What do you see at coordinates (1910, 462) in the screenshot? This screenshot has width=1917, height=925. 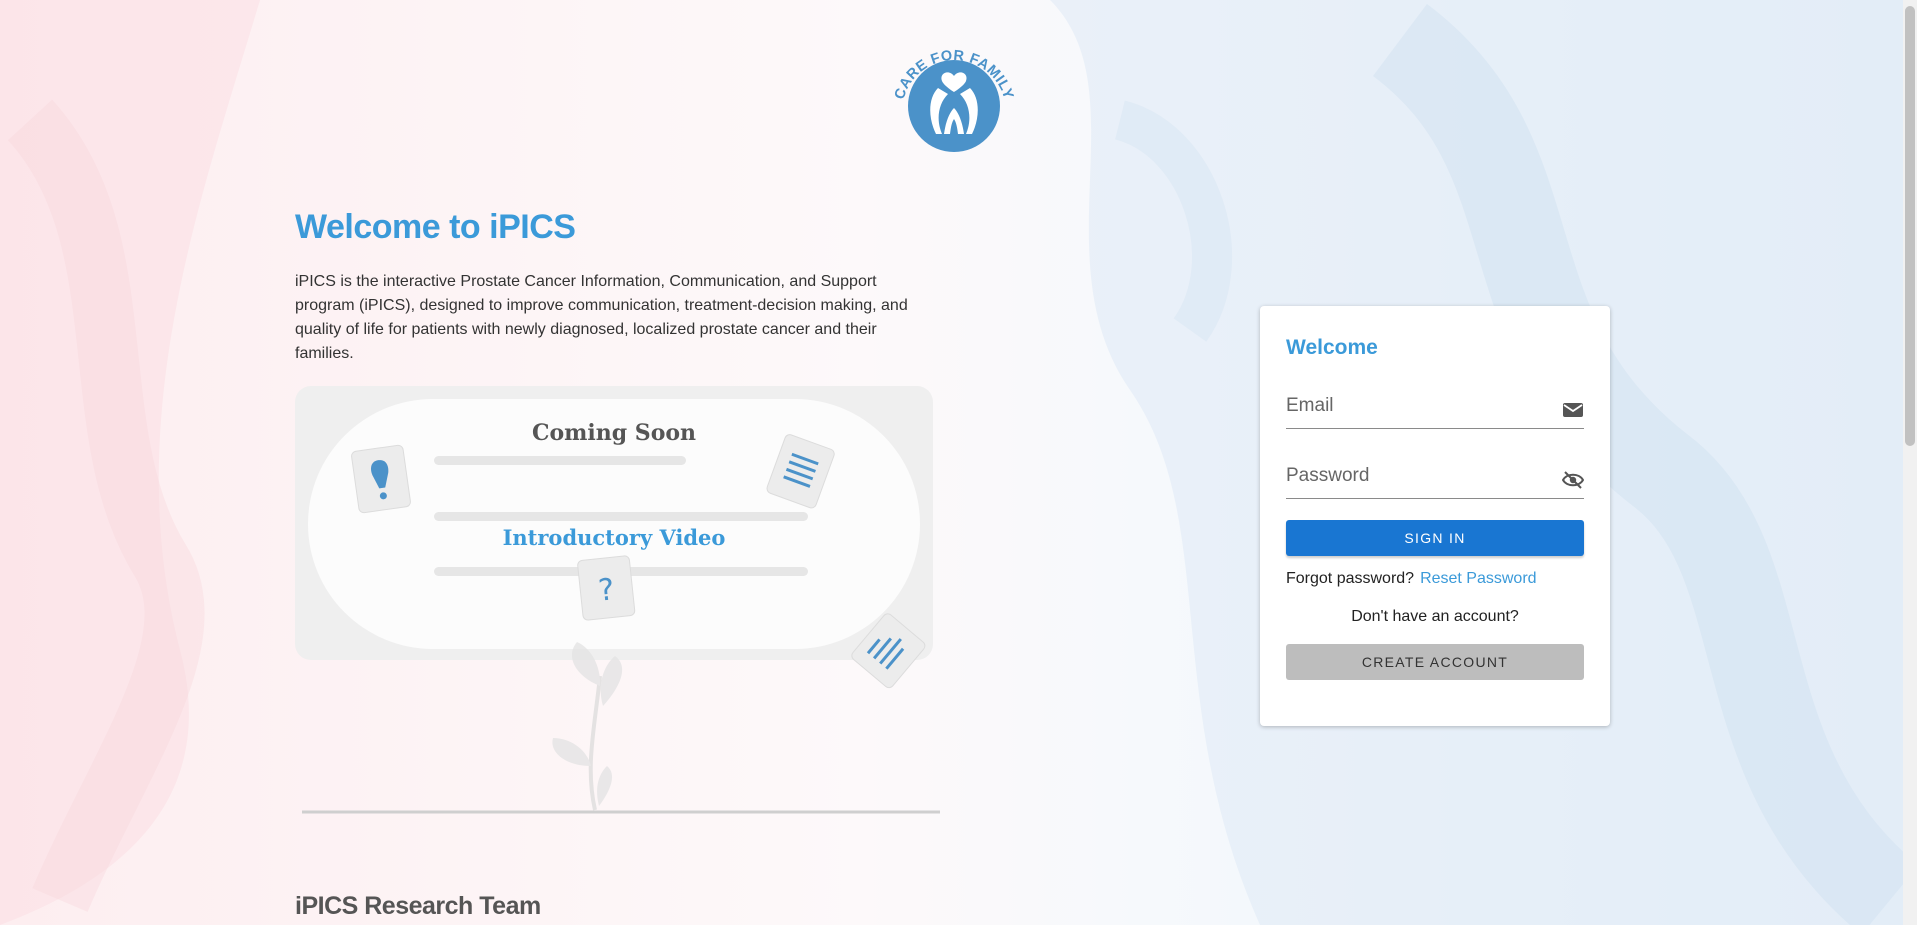 I see `page-scrollbar` at bounding box center [1910, 462].